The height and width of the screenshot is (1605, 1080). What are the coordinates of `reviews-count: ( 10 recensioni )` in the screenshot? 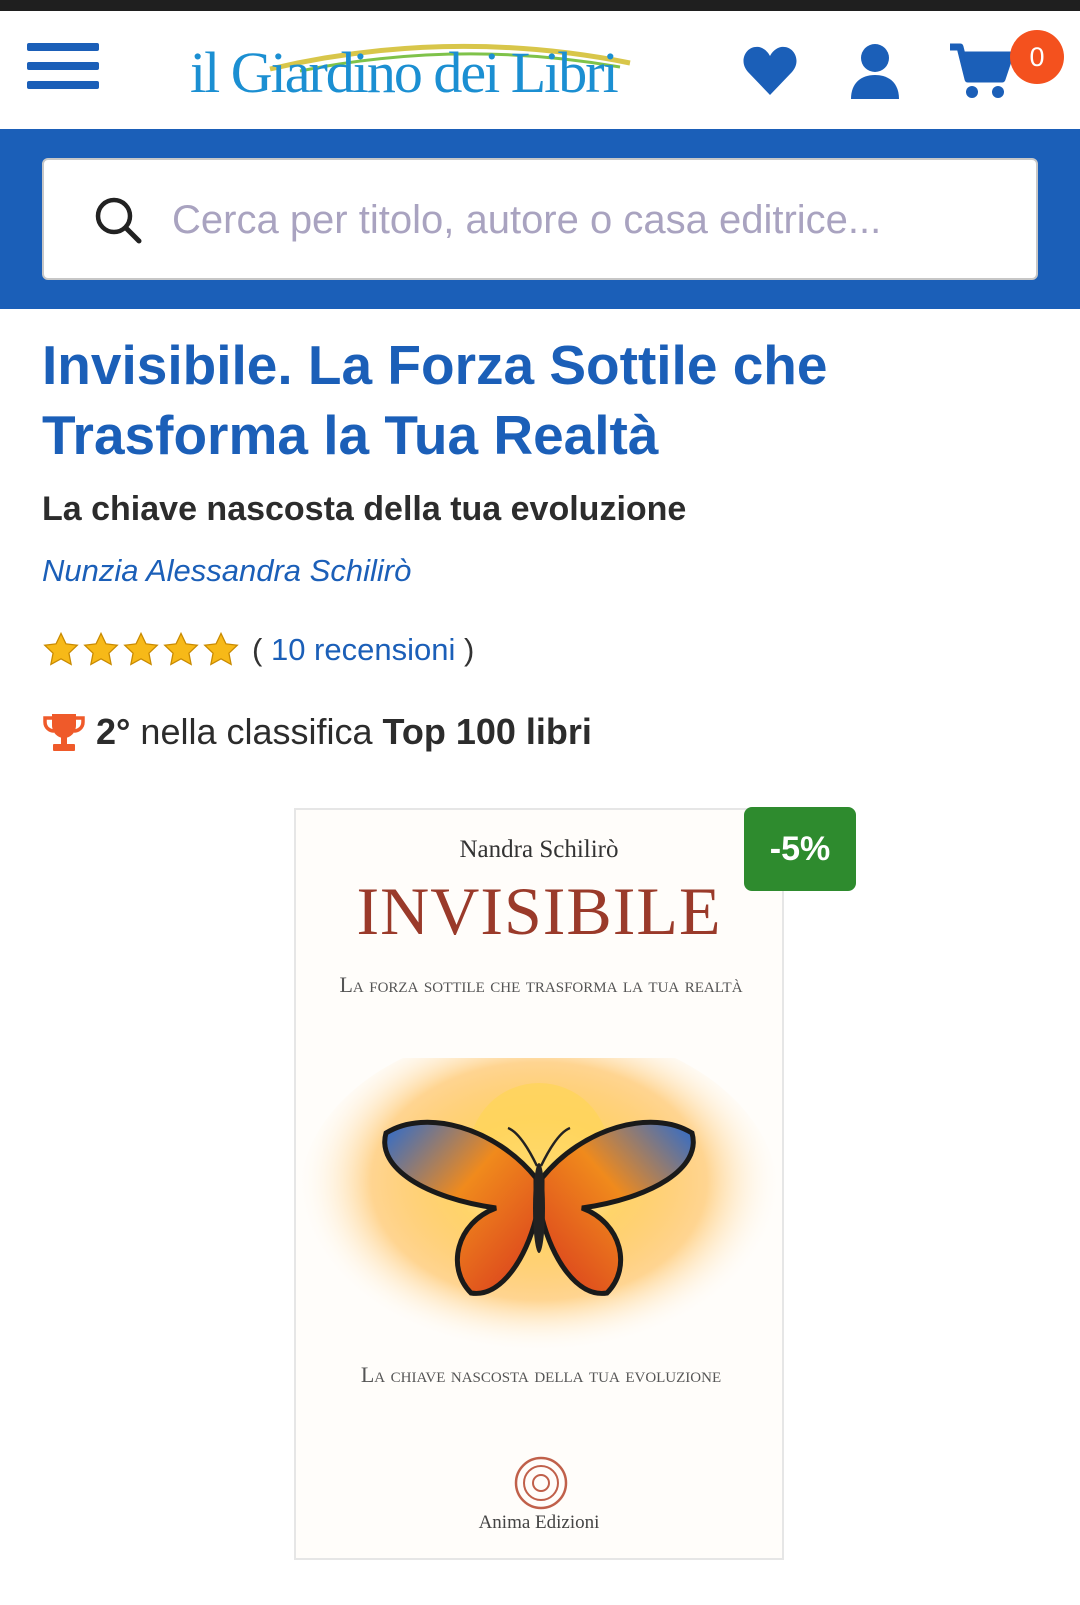 It's located at (363, 650).